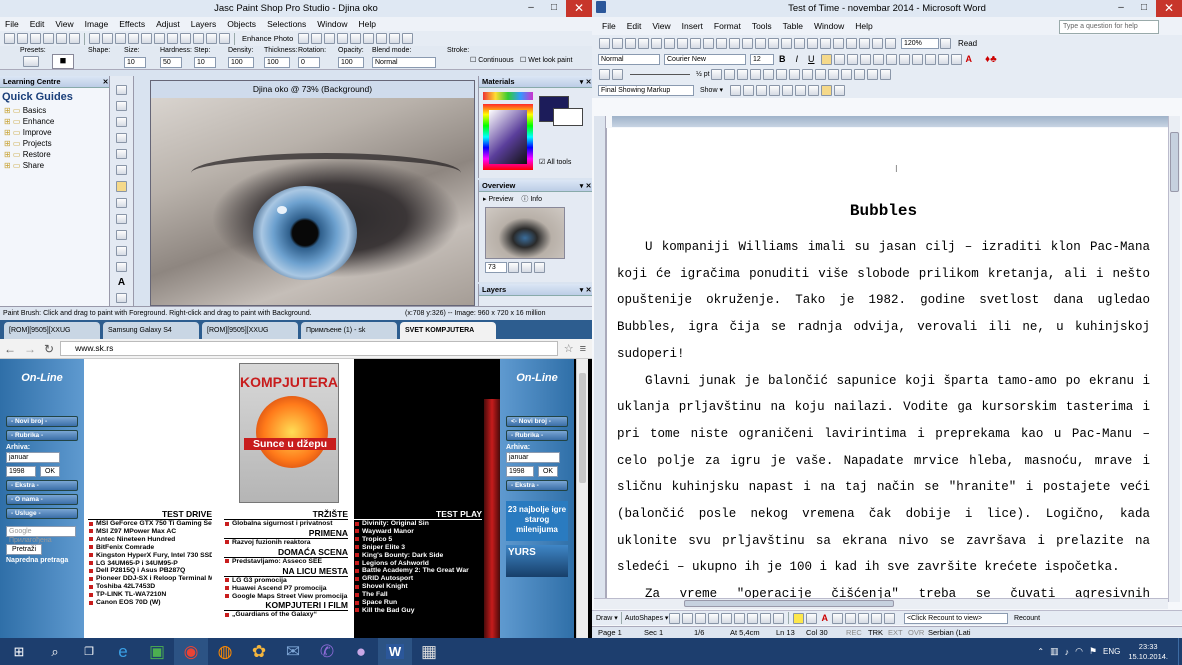 The height and width of the screenshot is (665, 1182). I want to click on word-maximize-icon: □, so click(1144, 8).